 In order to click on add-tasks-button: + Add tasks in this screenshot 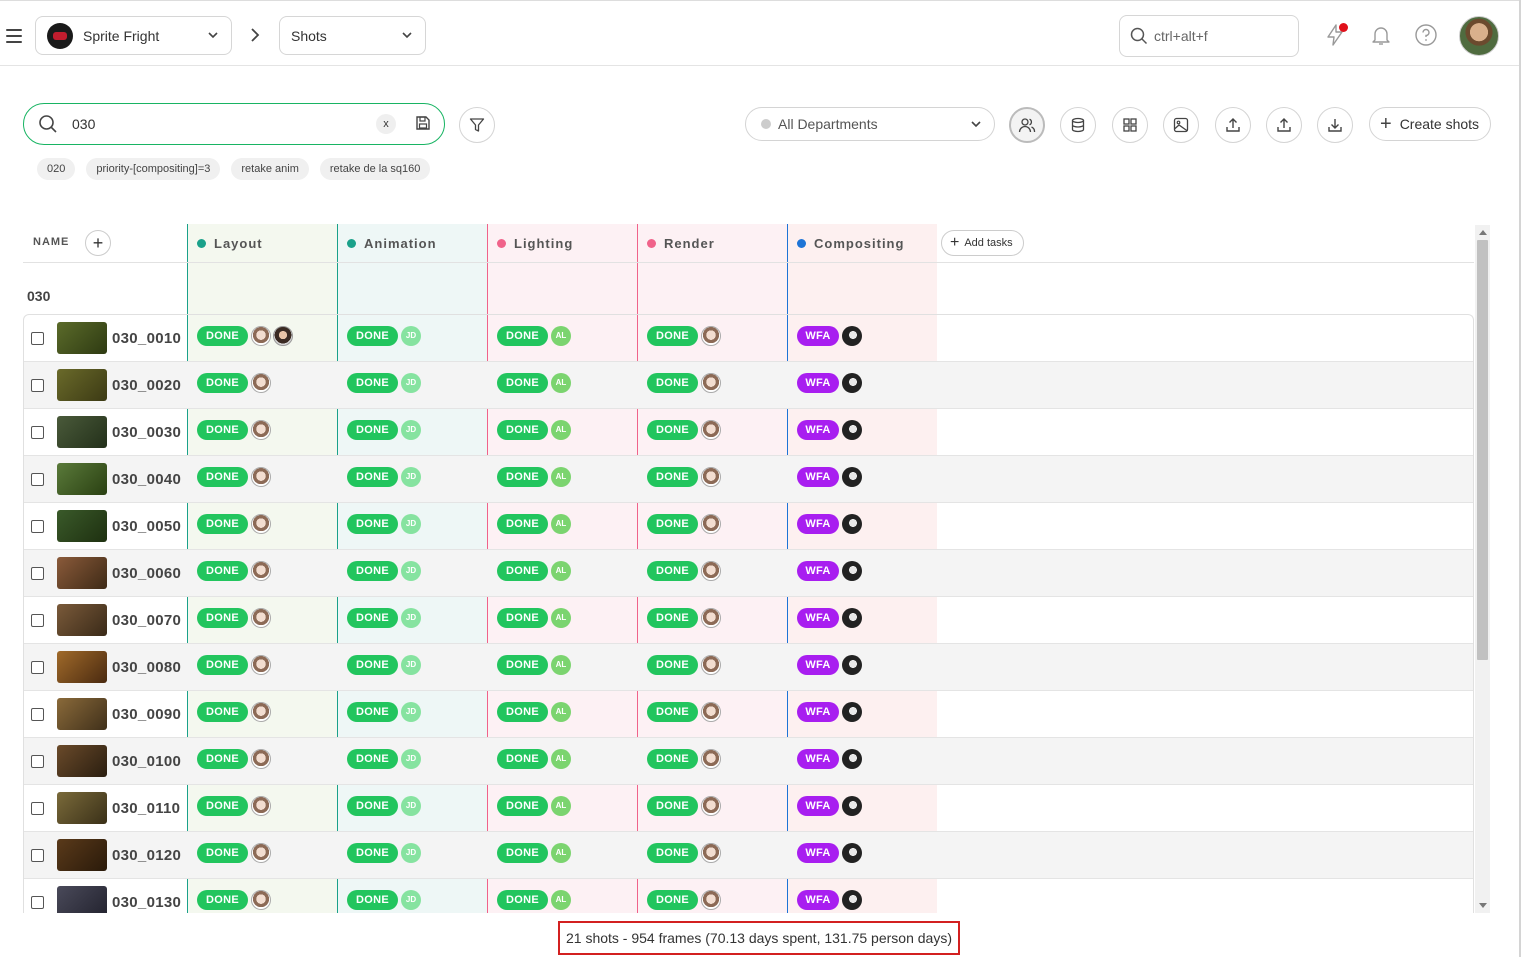, I will do `click(982, 243)`.